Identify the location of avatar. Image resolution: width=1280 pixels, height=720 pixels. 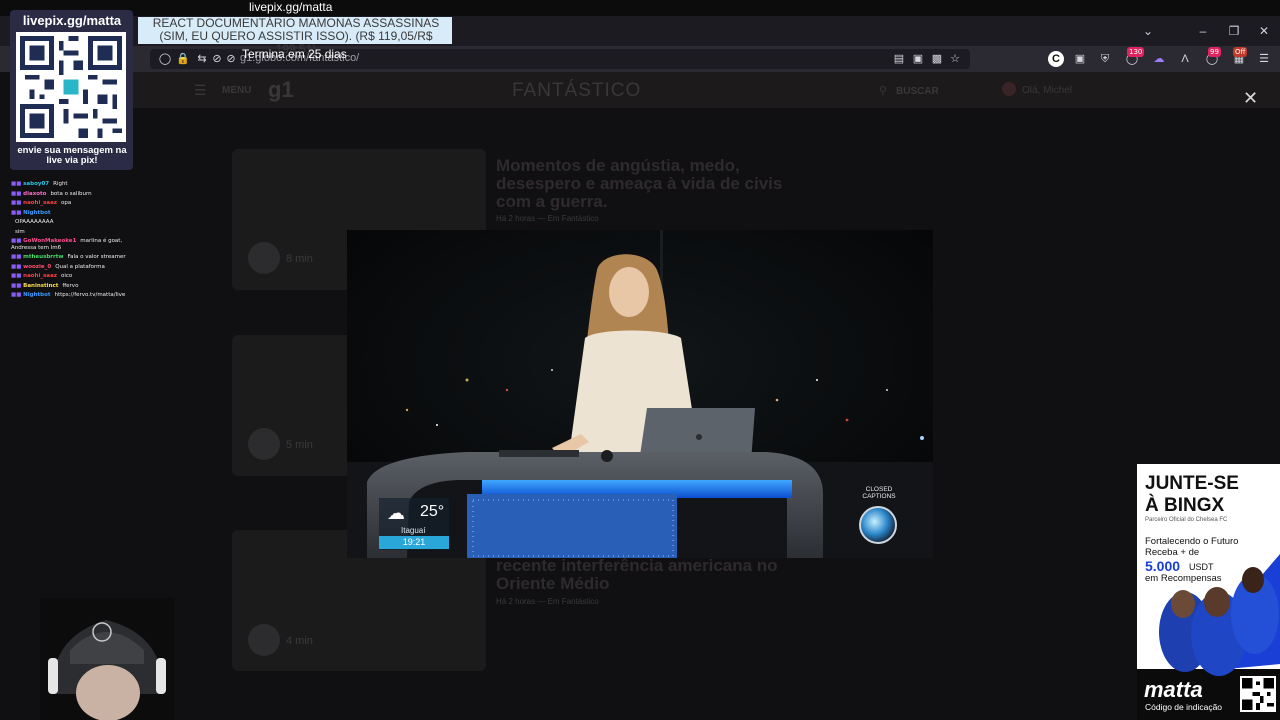
(1009, 89).